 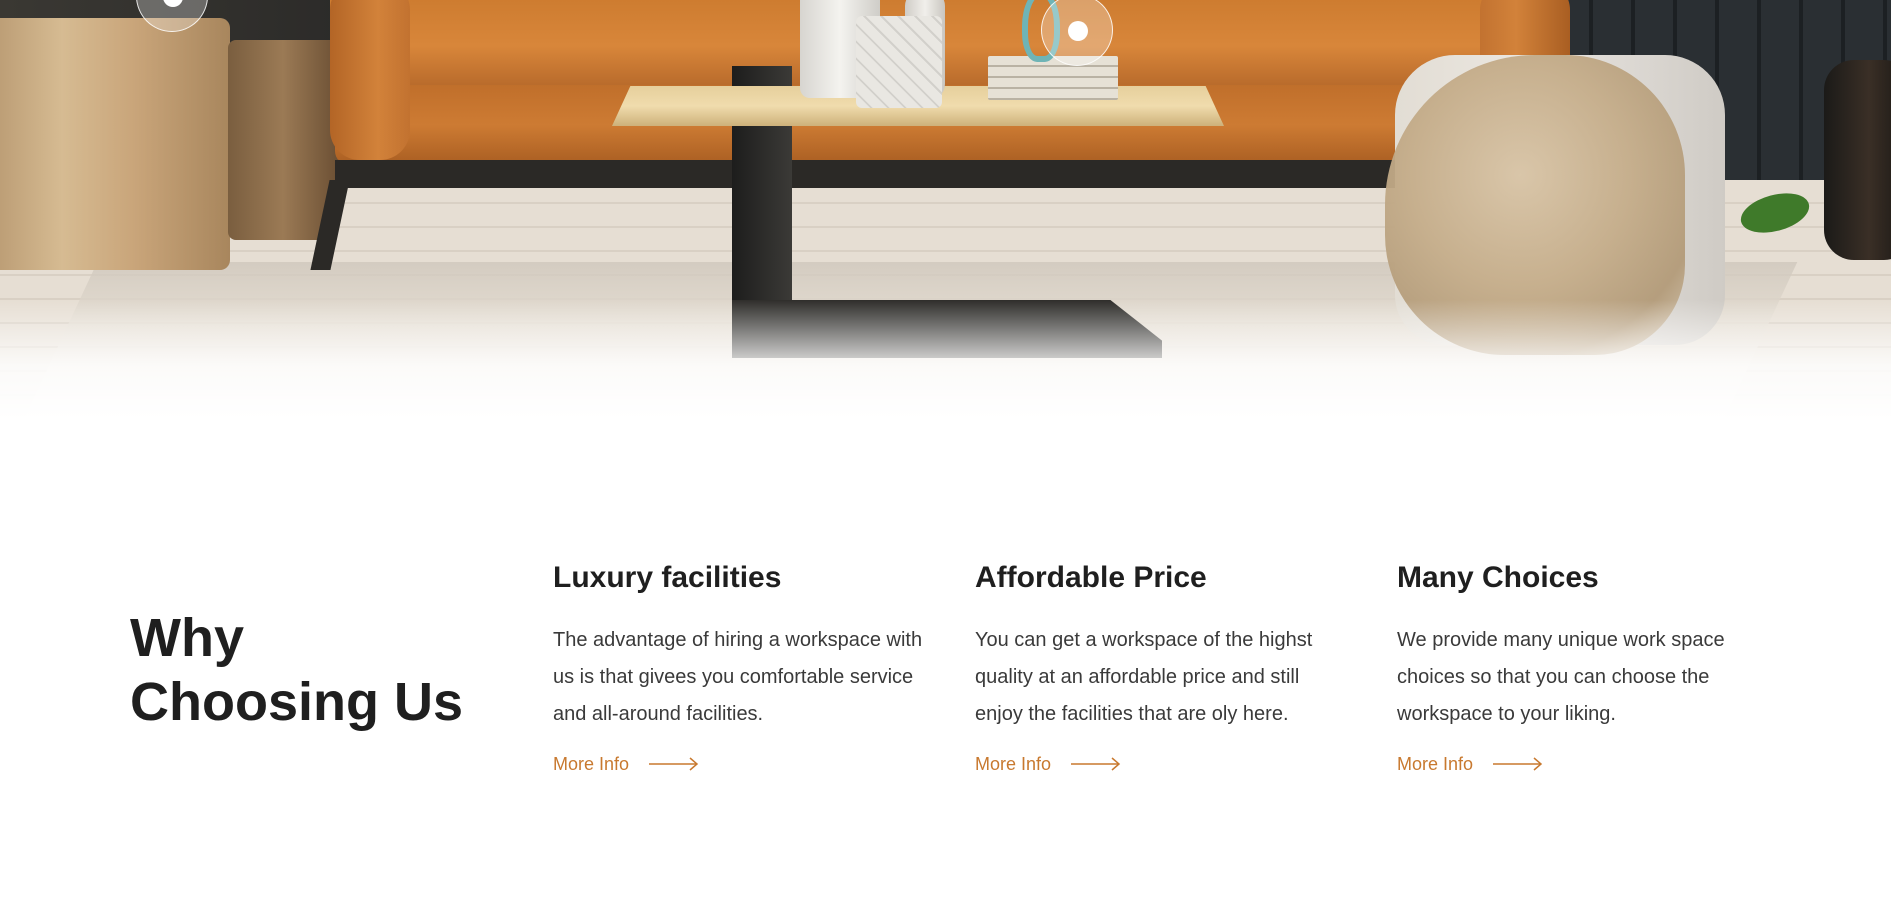 I want to click on feature-title: Affordable Price, so click(x=1091, y=577).